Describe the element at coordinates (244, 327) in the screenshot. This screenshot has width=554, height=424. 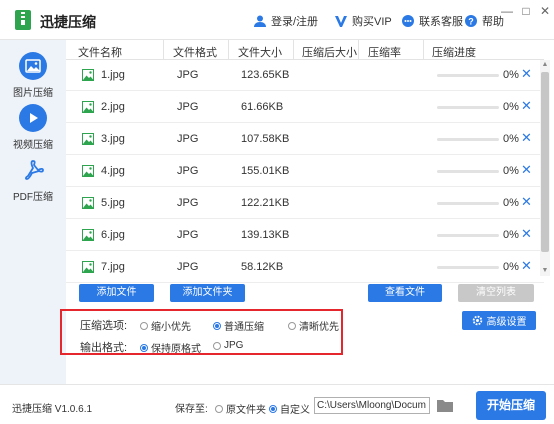
I see `radio-label: 普通压缩` at that location.